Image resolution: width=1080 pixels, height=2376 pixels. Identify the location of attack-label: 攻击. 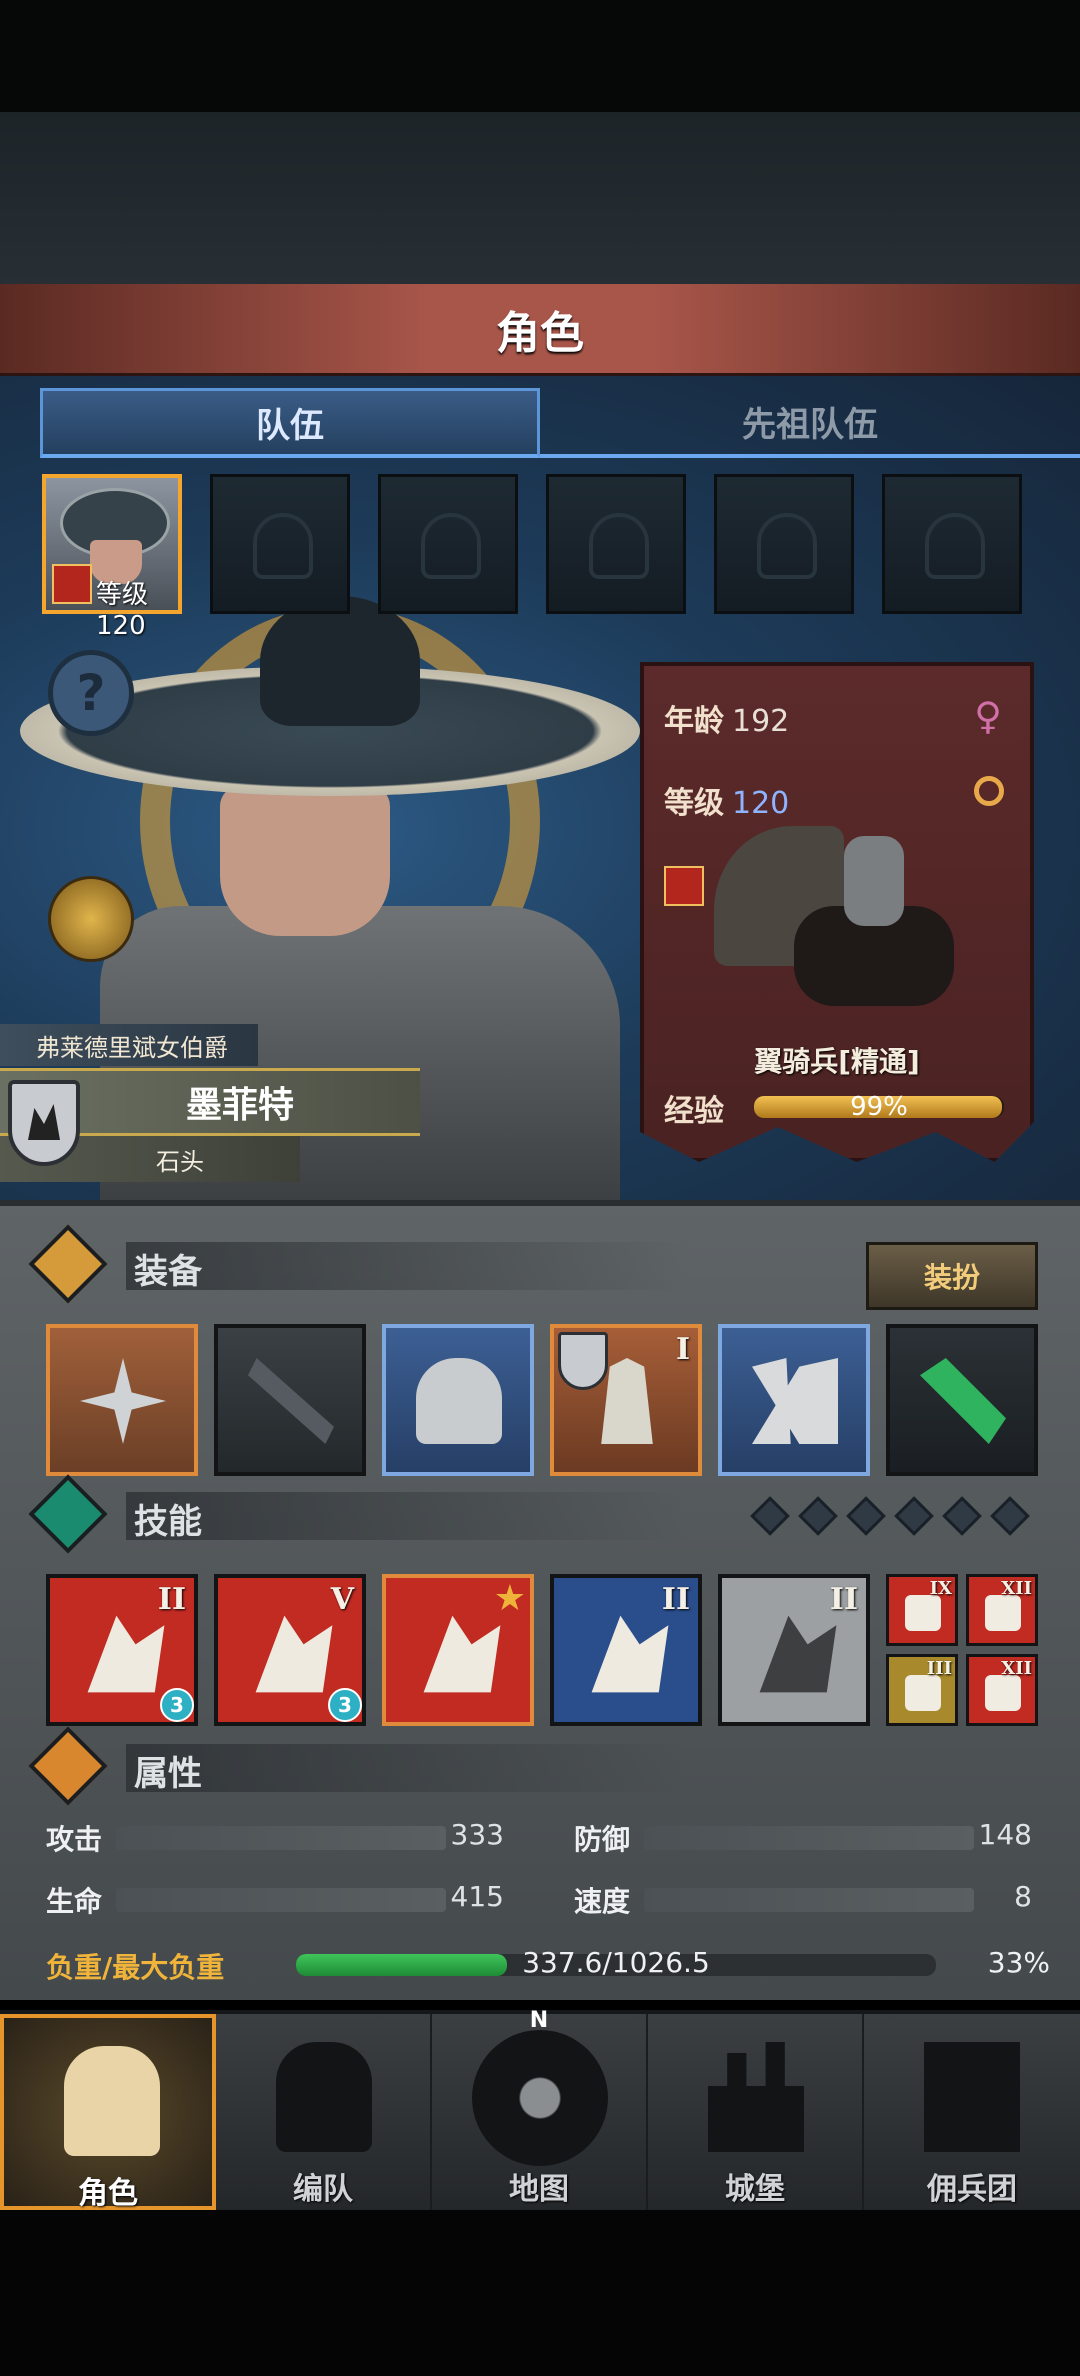
(74, 1839).